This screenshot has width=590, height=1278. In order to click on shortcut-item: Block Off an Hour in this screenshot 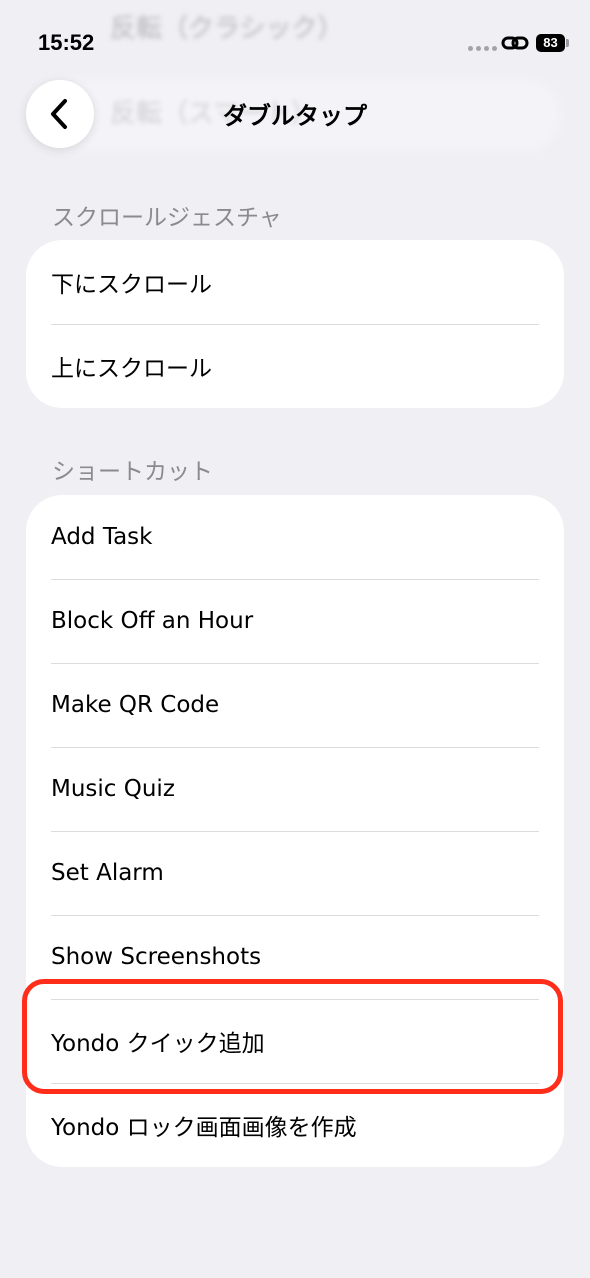, I will do `click(295, 621)`.